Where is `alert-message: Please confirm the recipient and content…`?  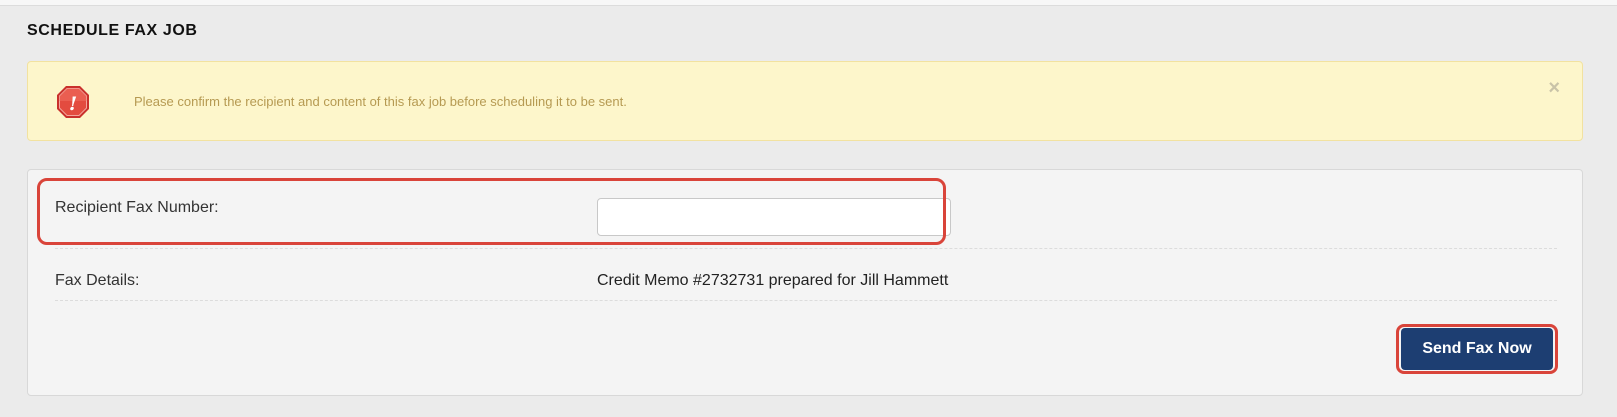
alert-message: Please confirm the recipient and content… is located at coordinates (380, 101).